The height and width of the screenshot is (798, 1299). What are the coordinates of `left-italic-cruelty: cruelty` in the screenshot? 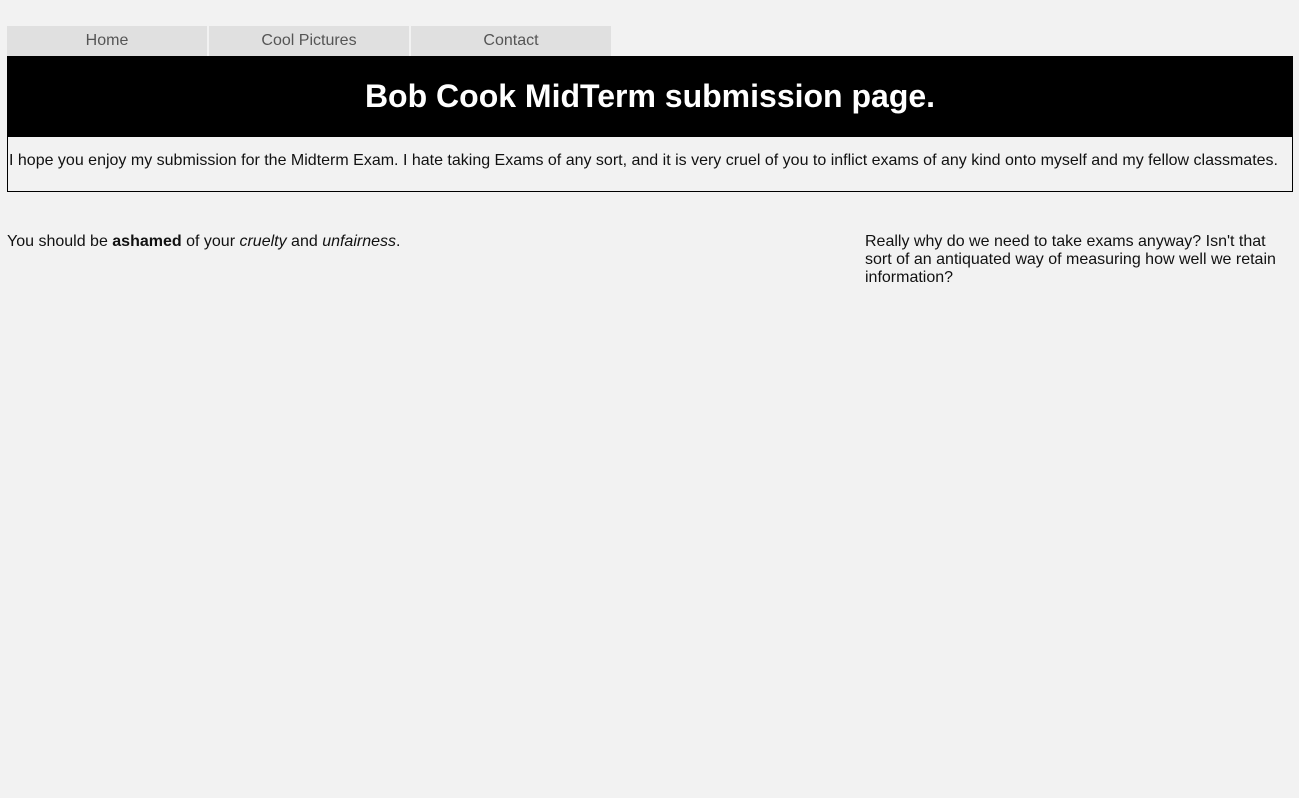 It's located at (263, 241).